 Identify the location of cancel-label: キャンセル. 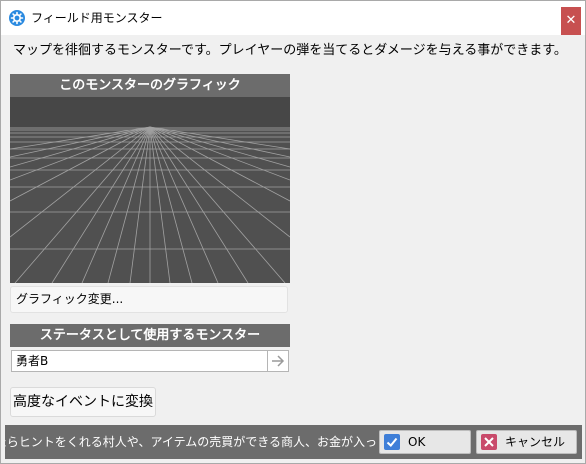
(535, 442).